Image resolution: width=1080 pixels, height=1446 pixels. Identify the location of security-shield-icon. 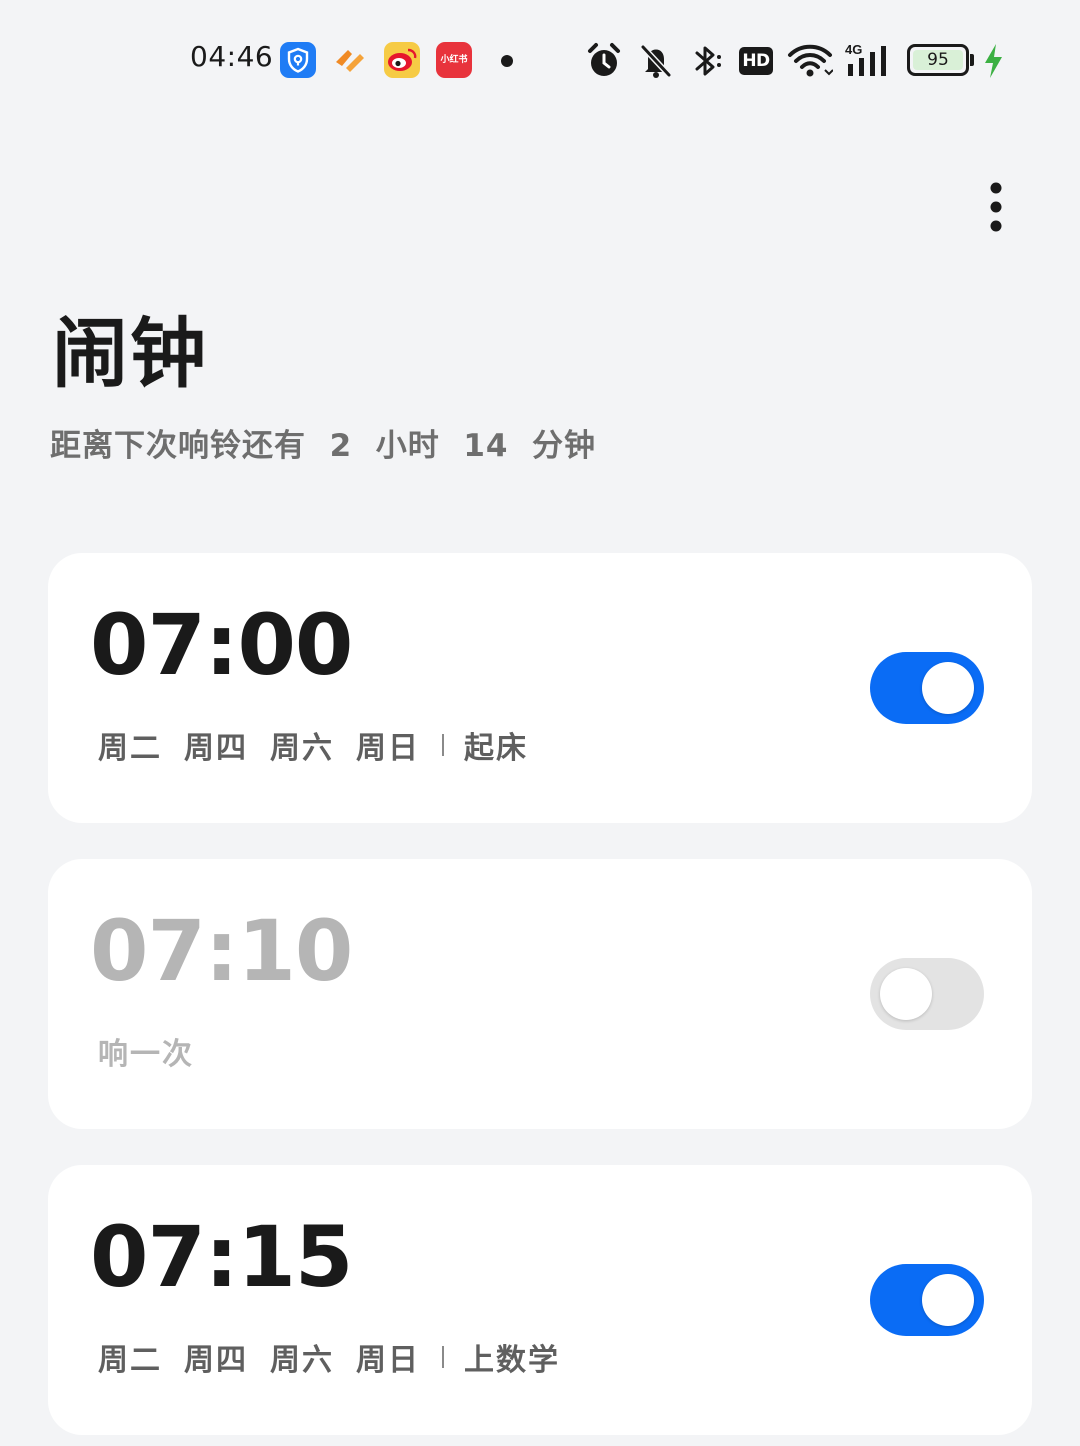
(298, 60).